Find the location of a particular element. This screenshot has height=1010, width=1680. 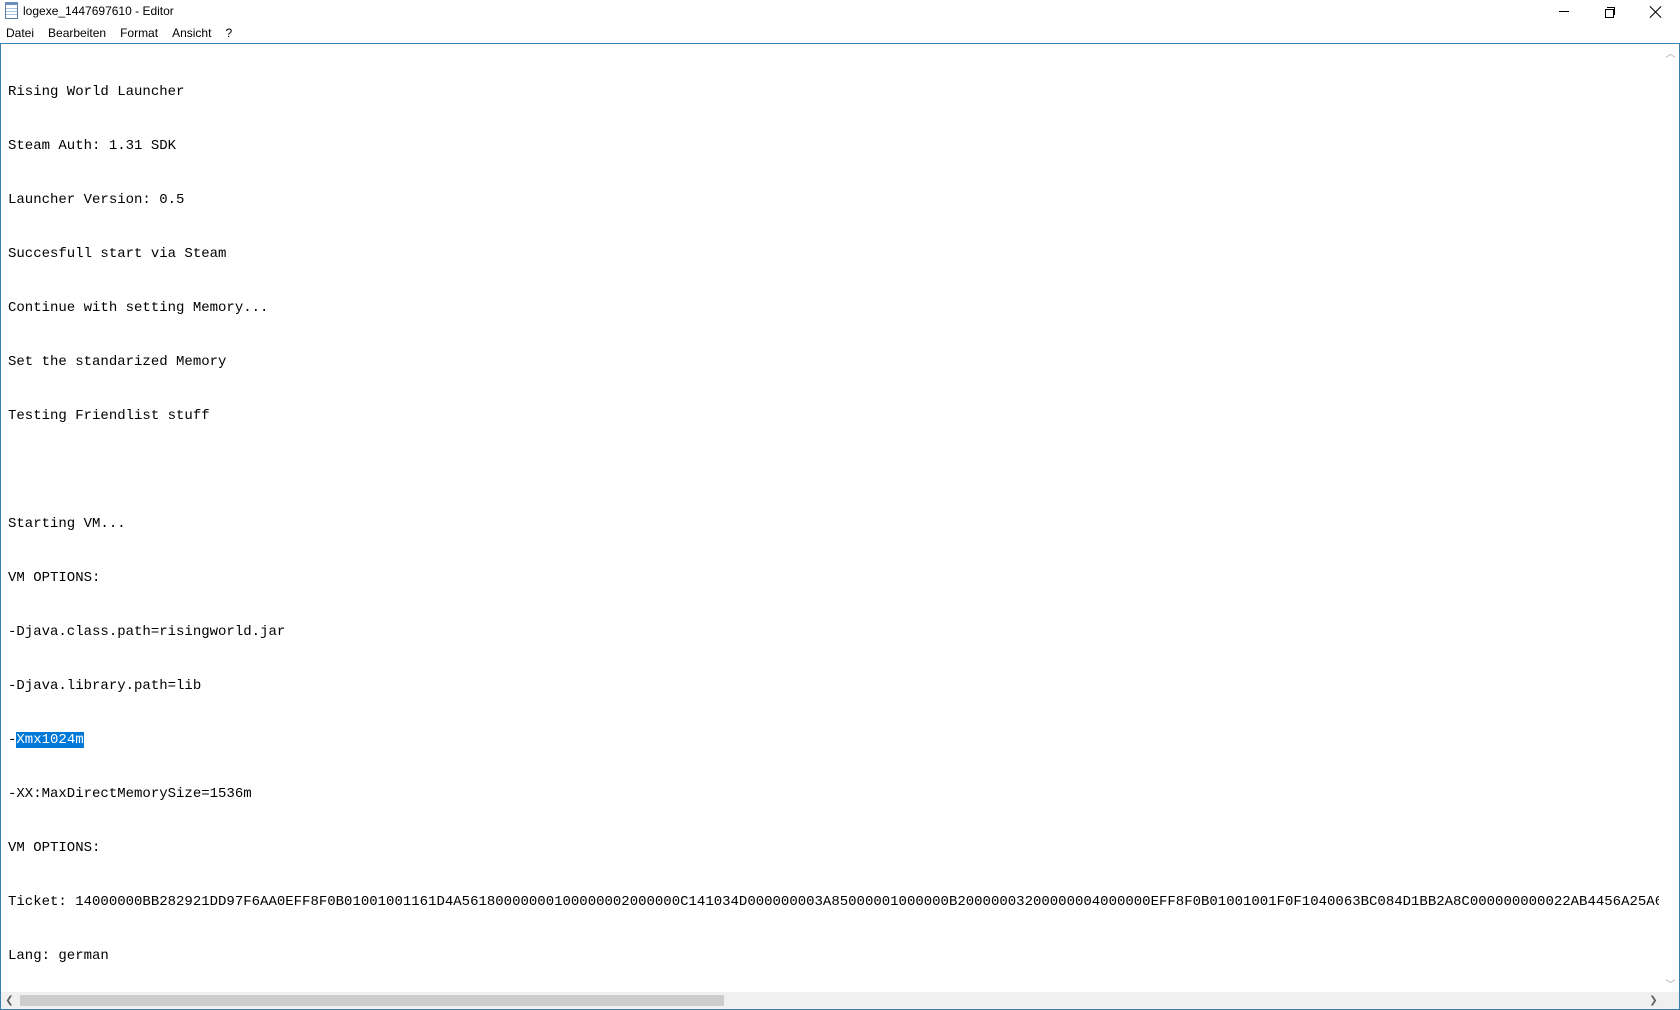

menu-datei: Datei is located at coordinates (20, 33).